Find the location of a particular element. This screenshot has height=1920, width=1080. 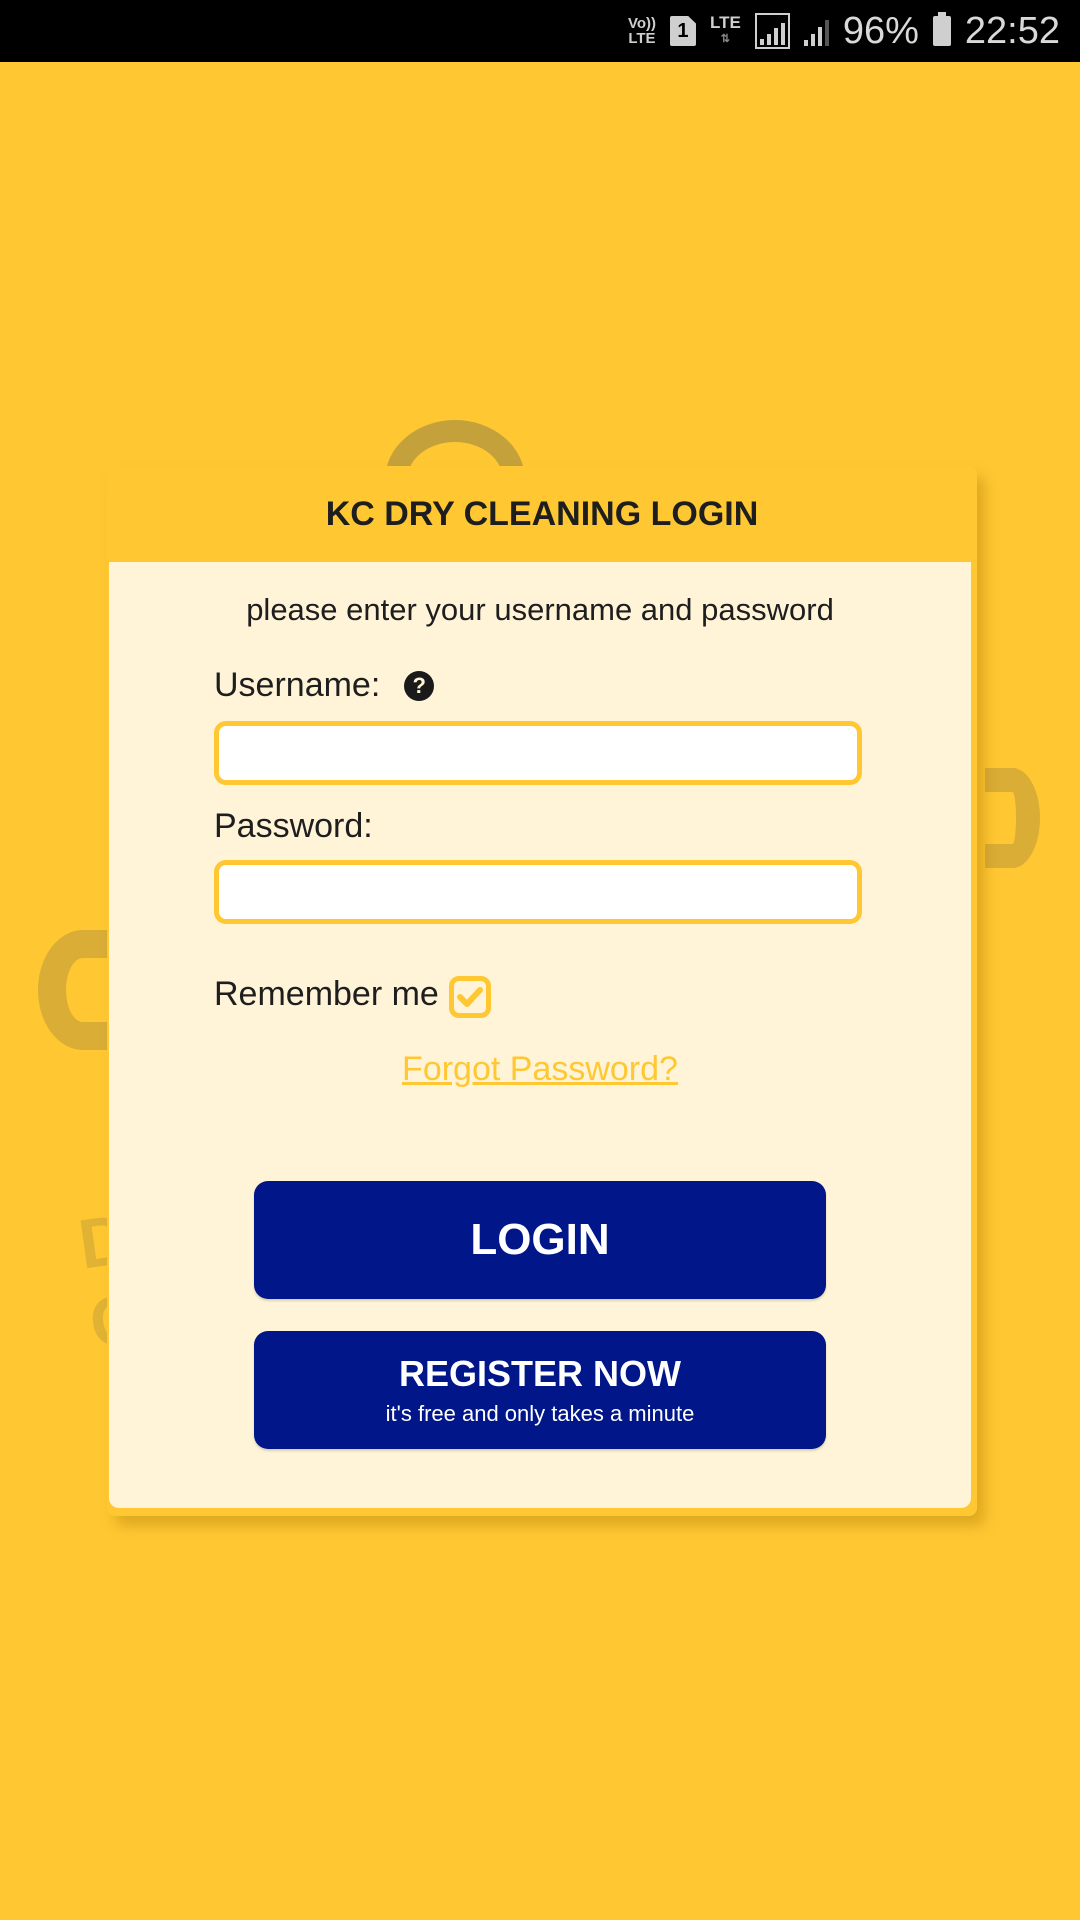

checkmark-icon is located at coordinates (469, 997).